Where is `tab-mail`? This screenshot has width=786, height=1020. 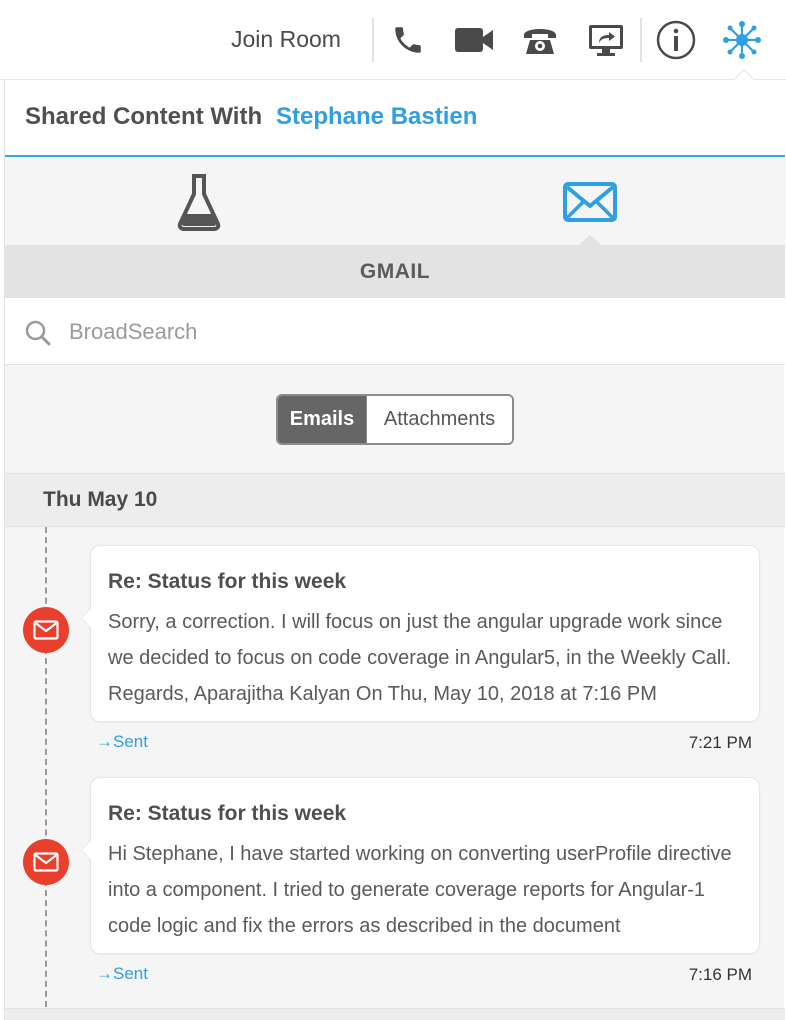
tab-mail is located at coordinates (590, 202).